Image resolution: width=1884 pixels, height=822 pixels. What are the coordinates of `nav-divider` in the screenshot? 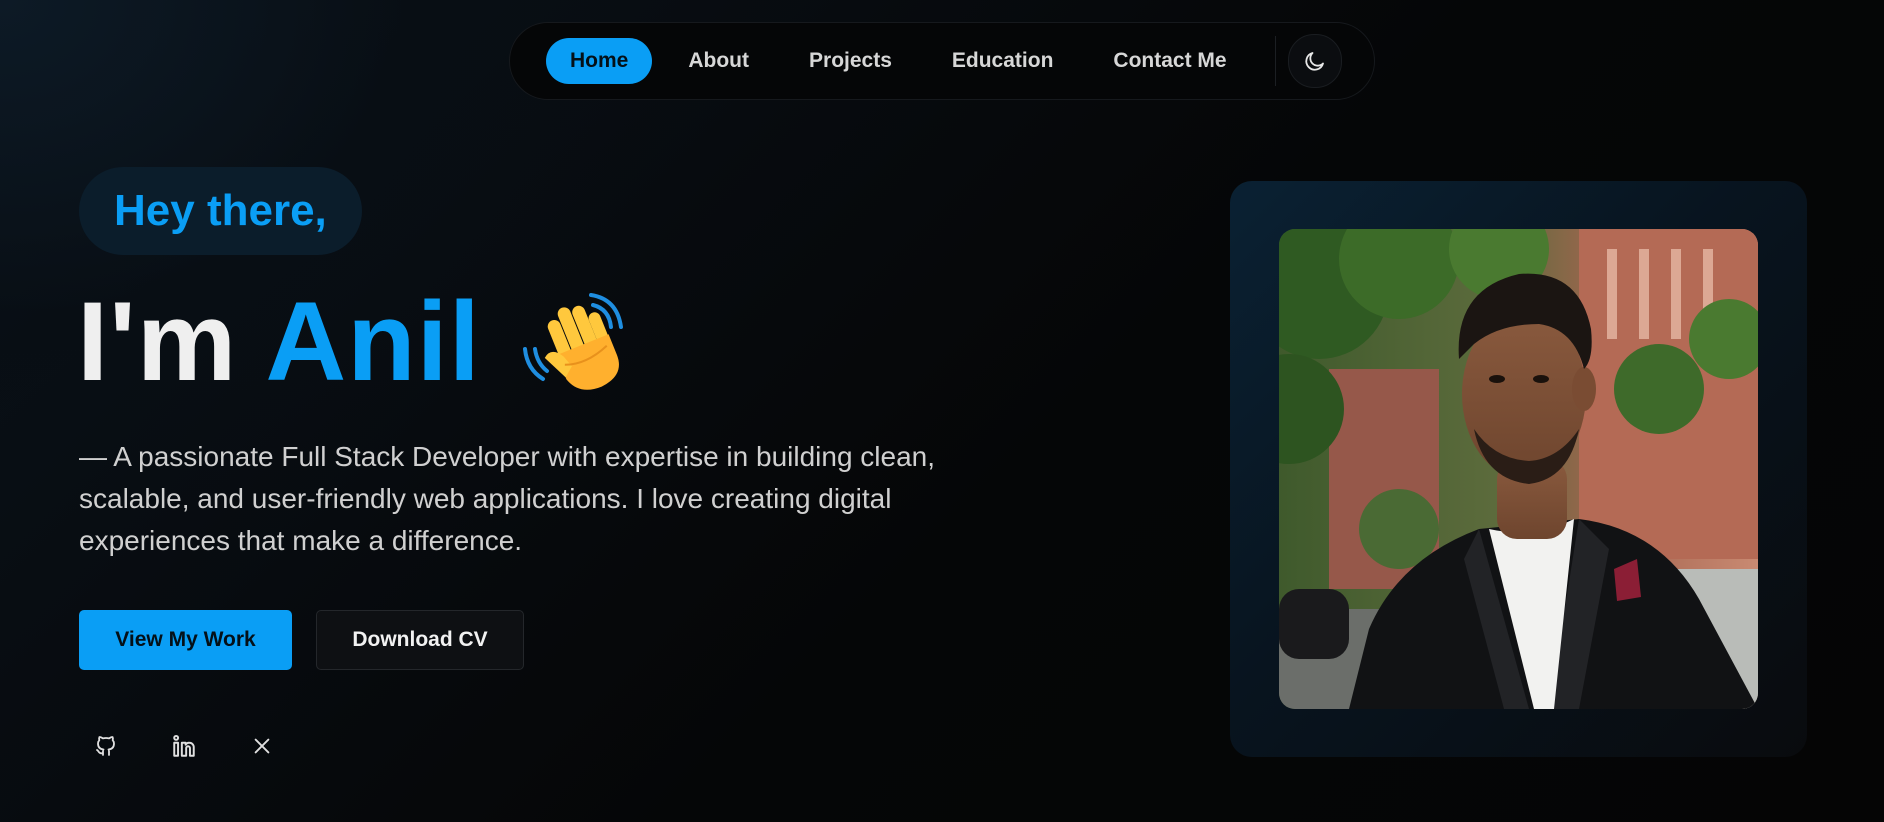 It's located at (1275, 61).